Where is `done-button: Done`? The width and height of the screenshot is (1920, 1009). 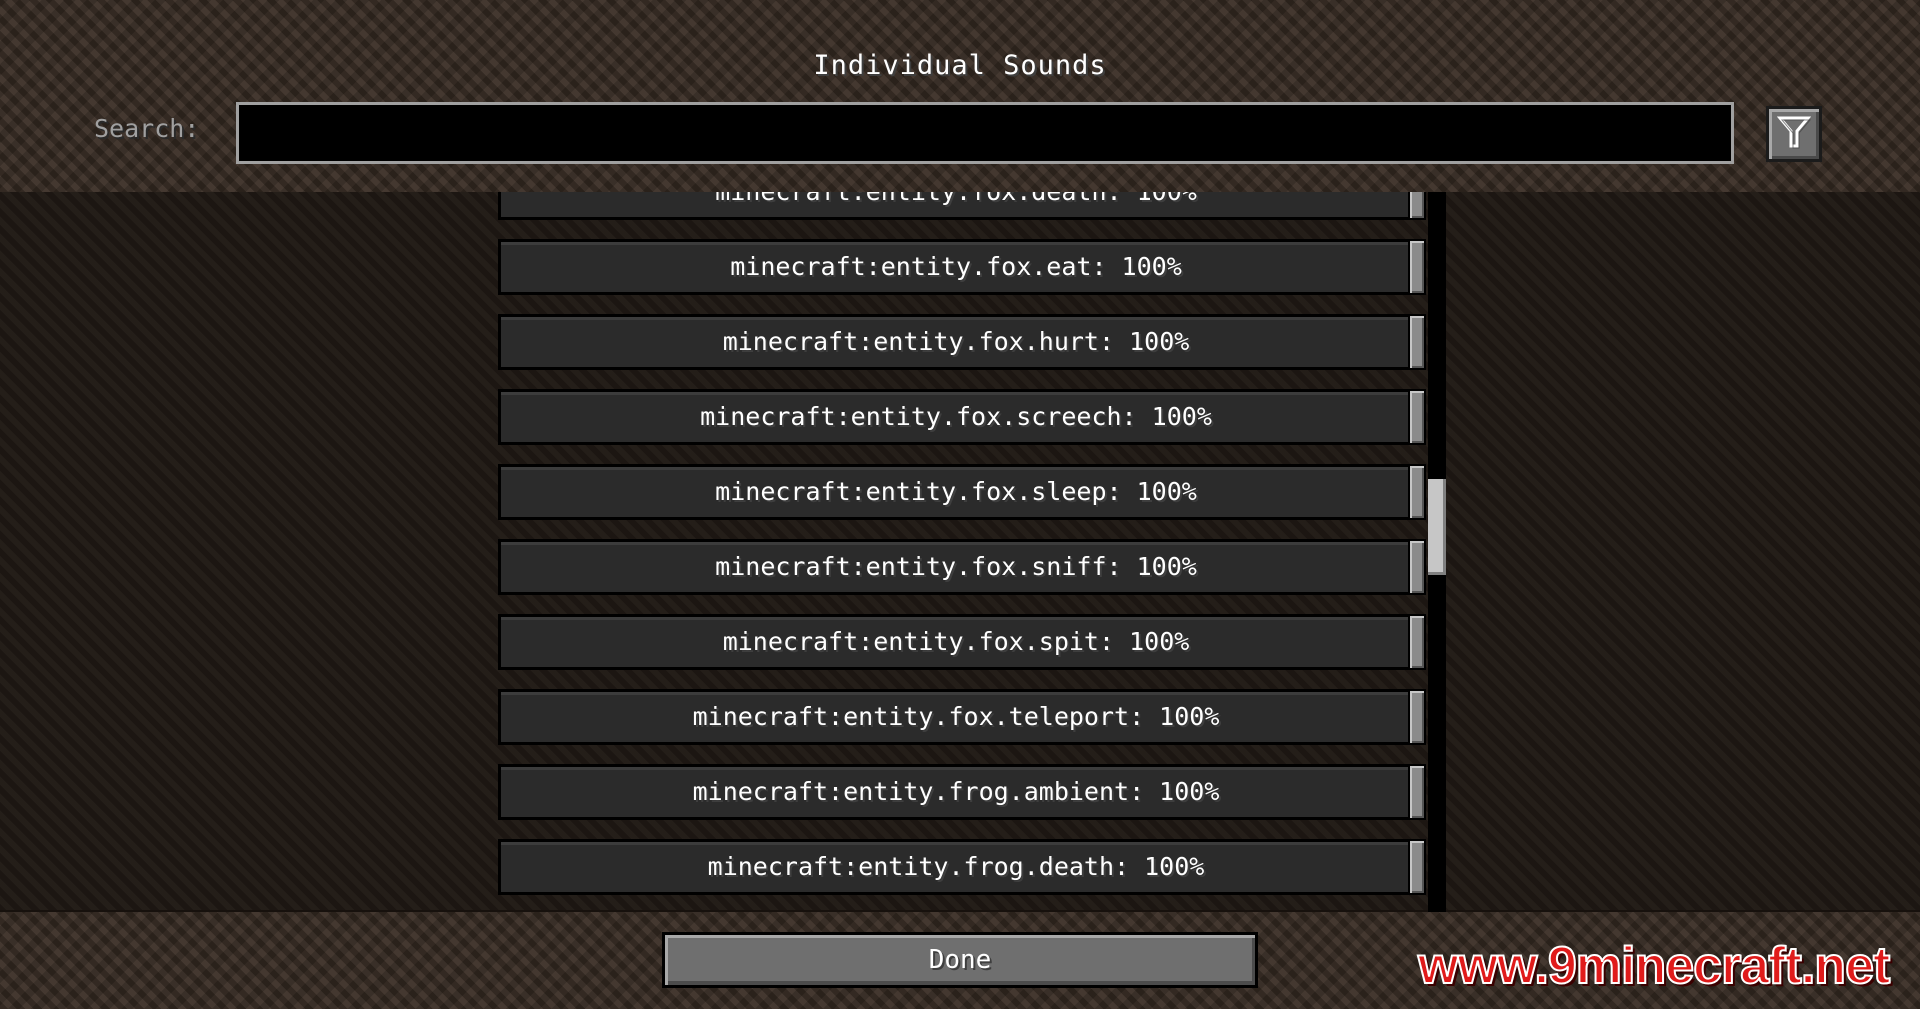
done-button: Done is located at coordinates (960, 960).